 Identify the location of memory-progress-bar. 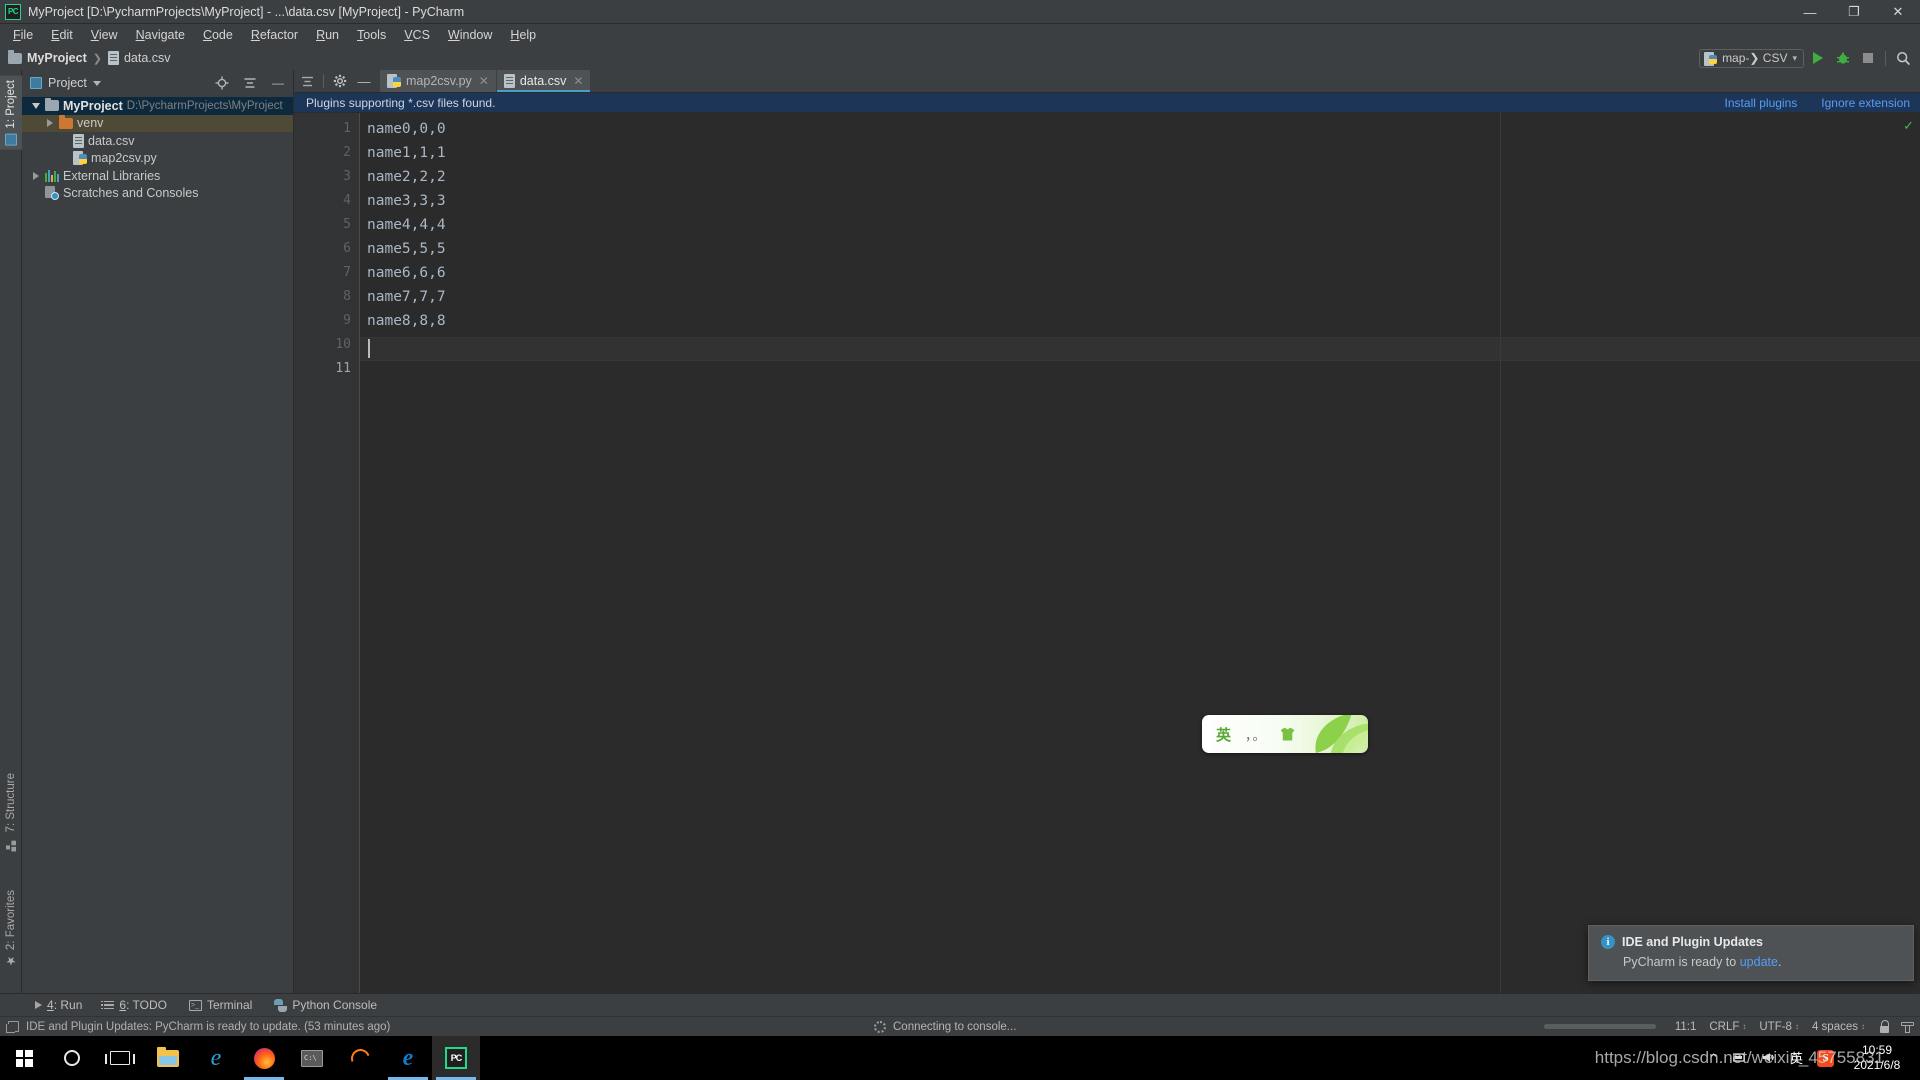
(1599, 1026).